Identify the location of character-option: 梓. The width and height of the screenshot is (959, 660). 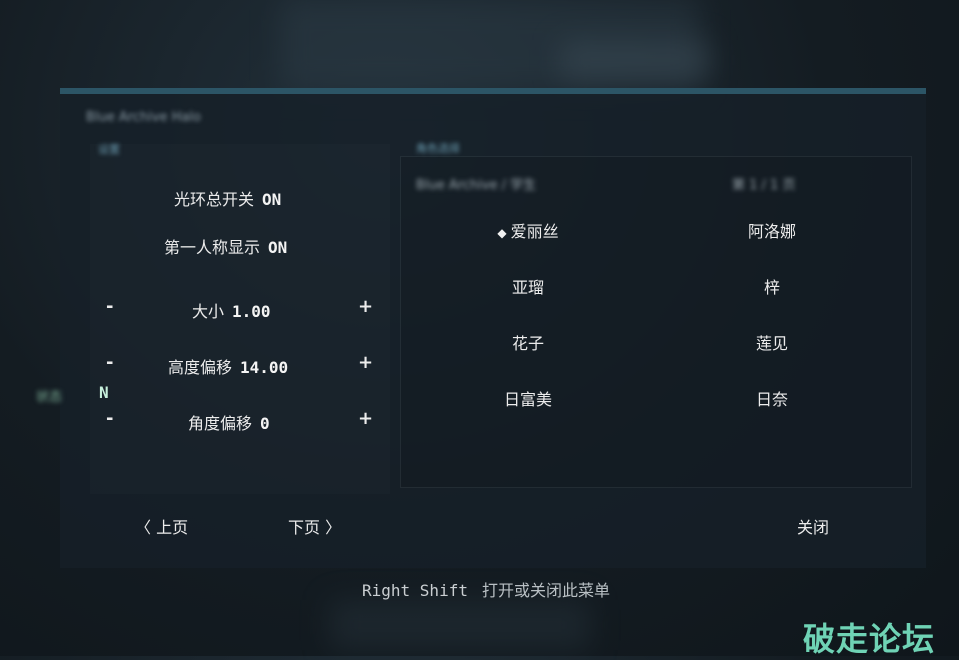
(772, 286).